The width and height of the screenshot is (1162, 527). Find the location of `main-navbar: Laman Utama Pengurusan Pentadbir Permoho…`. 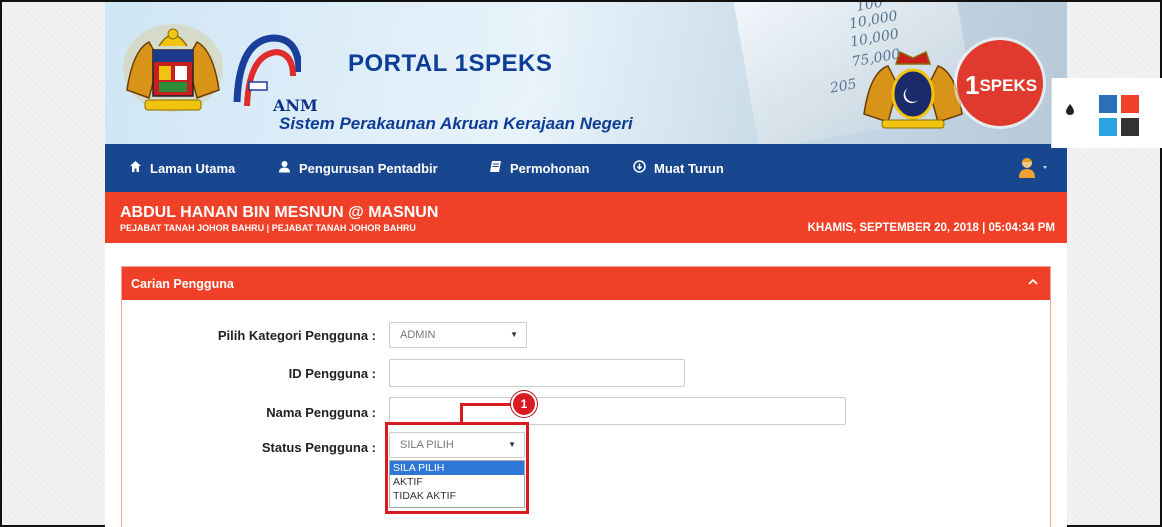

main-navbar: Laman Utama Pengurusan Pentadbir Permoho… is located at coordinates (586, 168).